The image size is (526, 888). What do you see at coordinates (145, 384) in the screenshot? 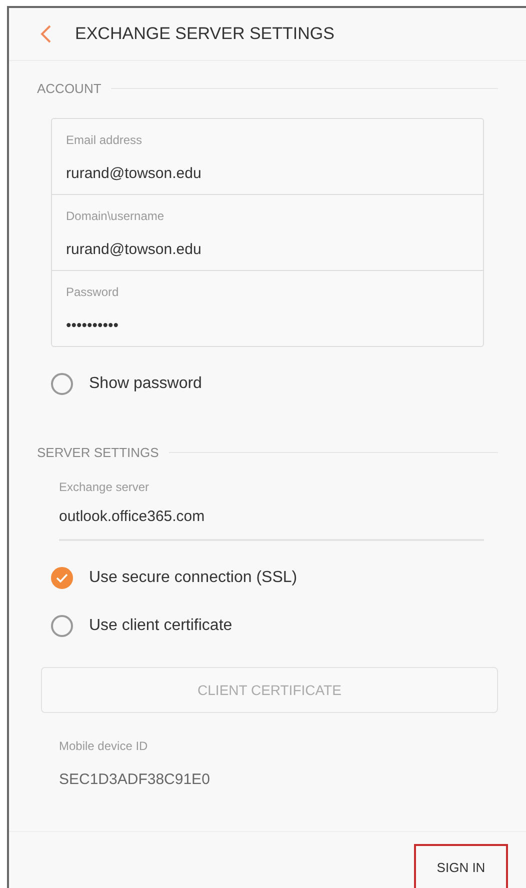
I see `option-label: Show password` at bounding box center [145, 384].